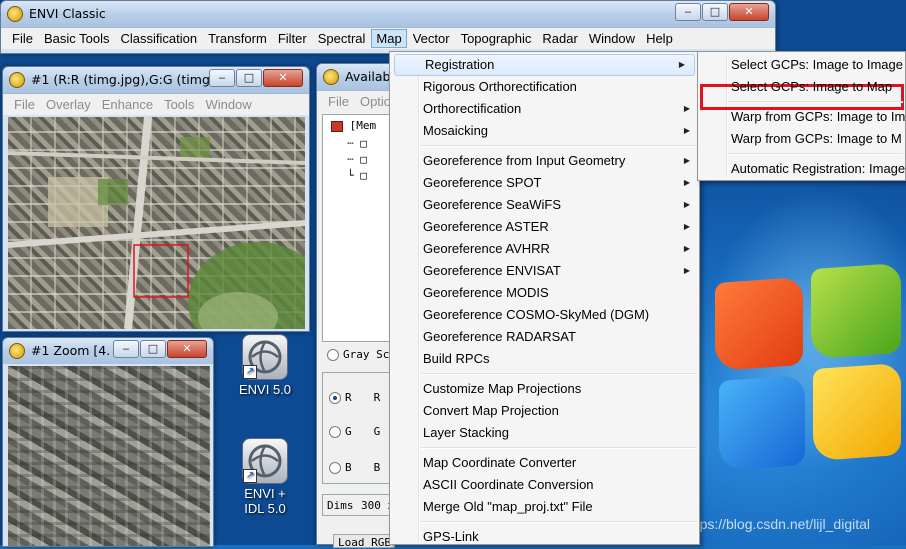 The width and height of the screenshot is (906, 549). What do you see at coordinates (544, 535) in the screenshot?
I see `menu-item-gps-link: GPS-Link` at bounding box center [544, 535].